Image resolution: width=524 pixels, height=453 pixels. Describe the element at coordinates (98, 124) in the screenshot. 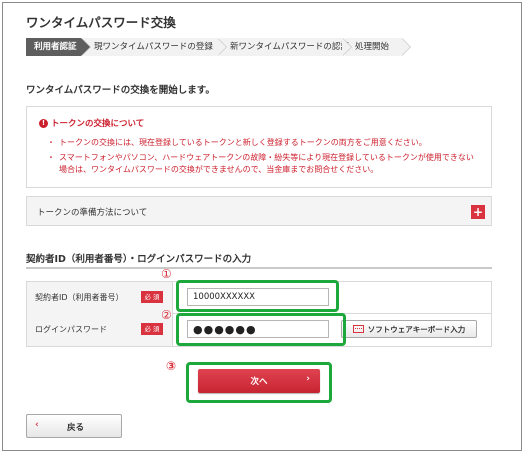

I see `notice-heading-text: トークンの交換について` at that location.